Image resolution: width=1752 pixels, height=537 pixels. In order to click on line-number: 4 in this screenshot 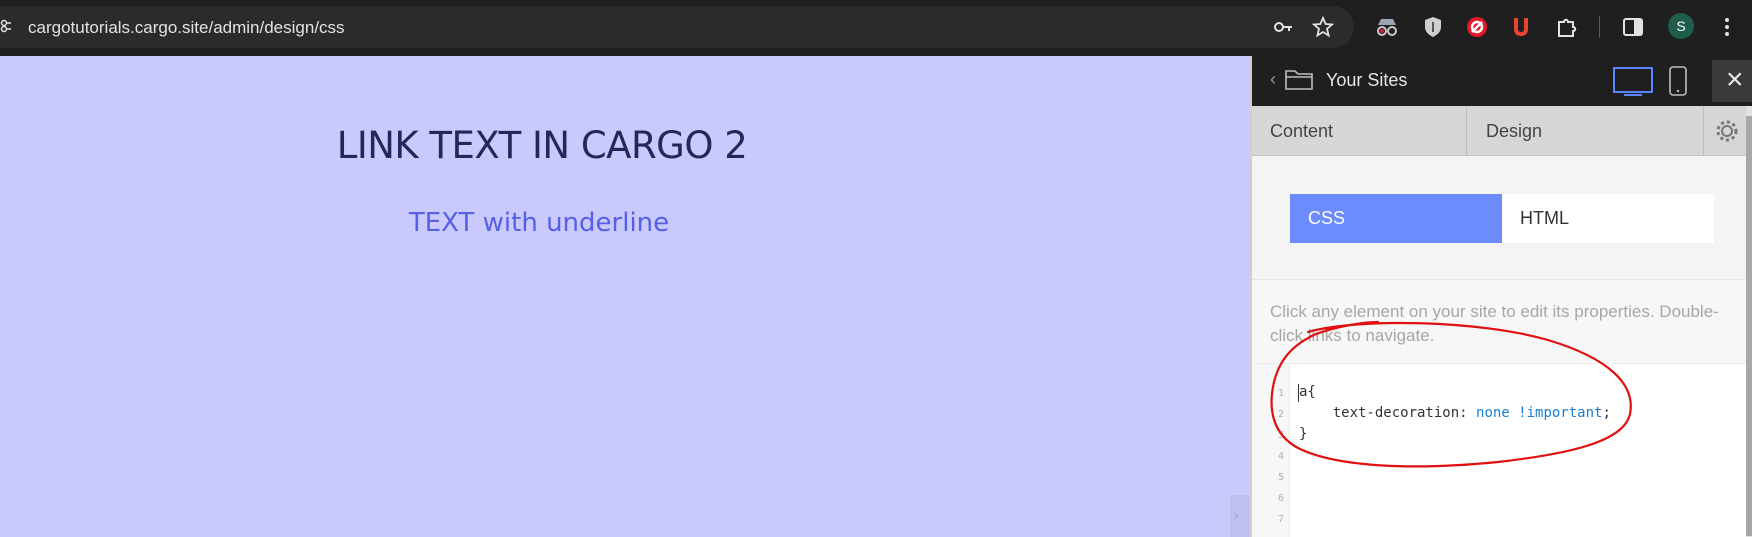, I will do `click(1281, 456)`.